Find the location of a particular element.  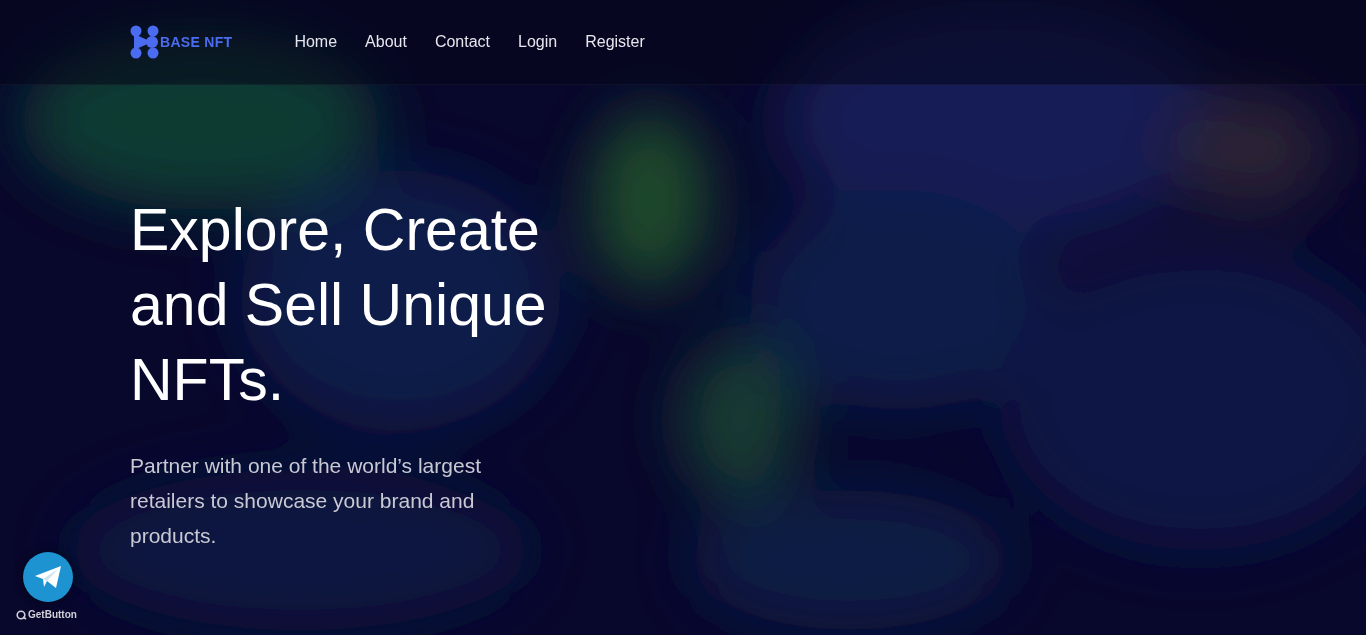

widget-label: GetButton is located at coordinates (52, 614).